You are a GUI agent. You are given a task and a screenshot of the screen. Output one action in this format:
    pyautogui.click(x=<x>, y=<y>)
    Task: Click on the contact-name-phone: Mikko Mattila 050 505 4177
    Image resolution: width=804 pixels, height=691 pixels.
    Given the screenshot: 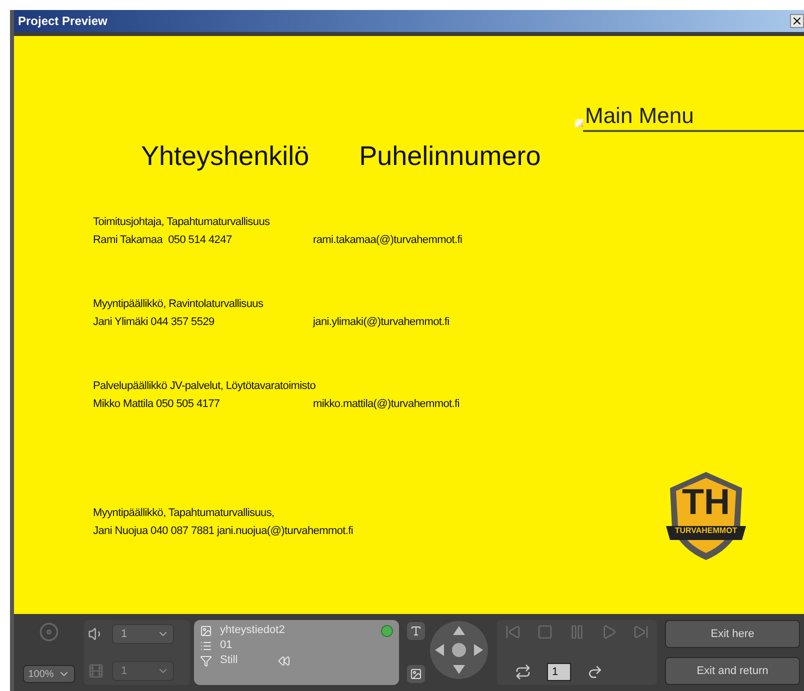 What is the action you would take?
    pyautogui.click(x=157, y=404)
    